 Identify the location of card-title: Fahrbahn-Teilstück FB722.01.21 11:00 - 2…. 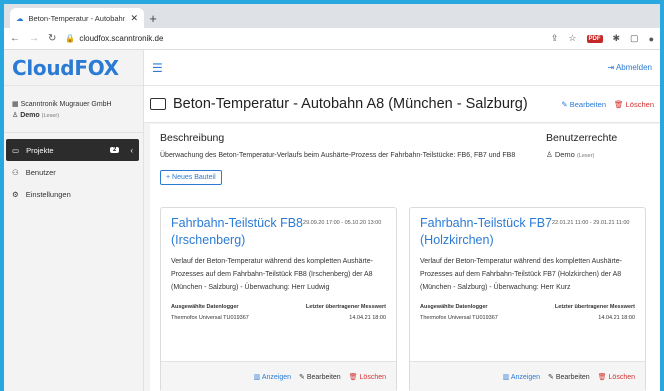
(527, 232).